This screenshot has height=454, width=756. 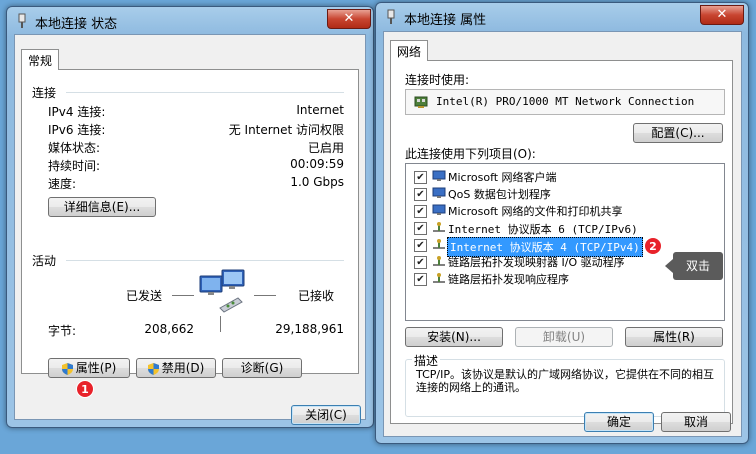 What do you see at coordinates (183, 368) in the screenshot?
I see `disable-button-label: 禁用(D)` at bounding box center [183, 368].